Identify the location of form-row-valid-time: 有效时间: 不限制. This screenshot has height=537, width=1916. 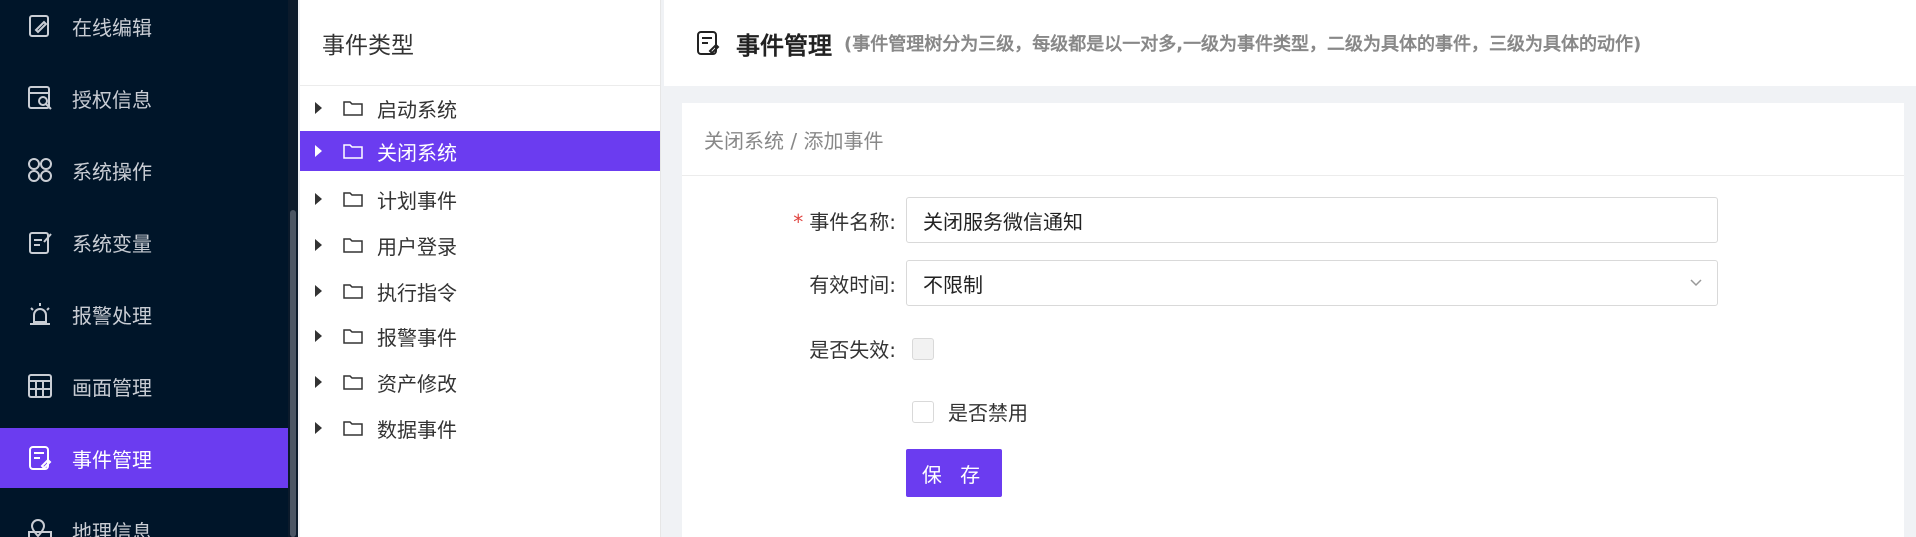
(1293, 283).